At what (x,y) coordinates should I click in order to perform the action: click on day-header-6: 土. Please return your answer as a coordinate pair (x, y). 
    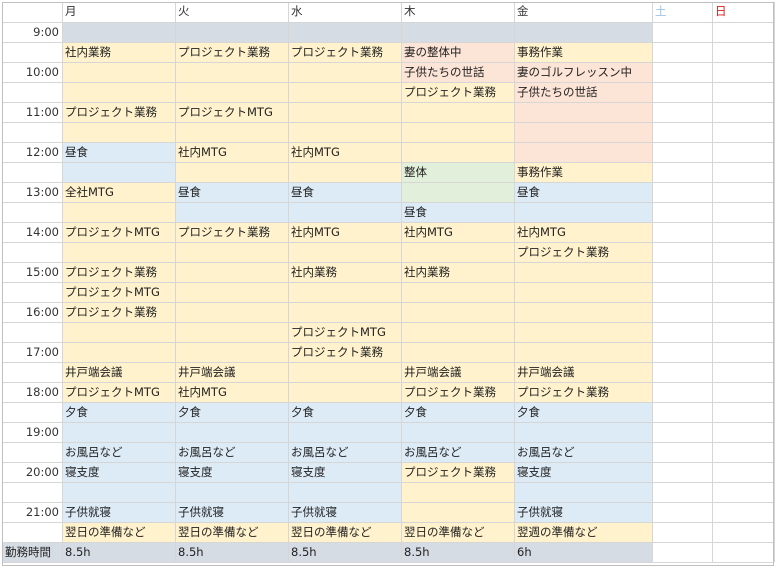
    Looking at the image, I should click on (682, 12).